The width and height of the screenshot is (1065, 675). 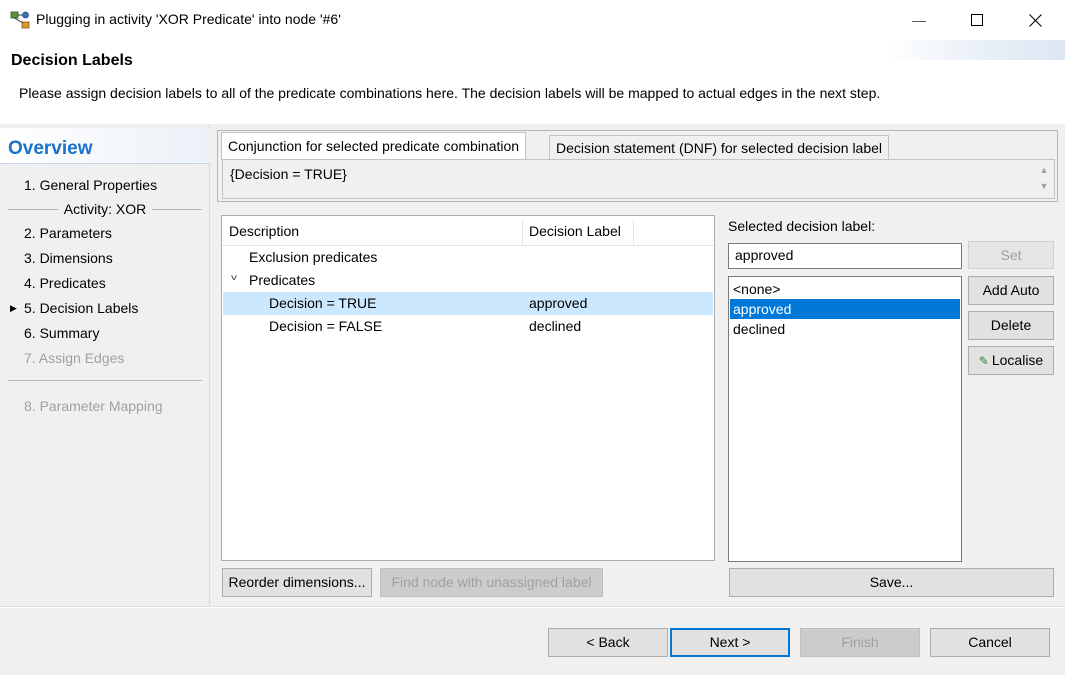 I want to click on close-icon, so click(x=1035, y=20).